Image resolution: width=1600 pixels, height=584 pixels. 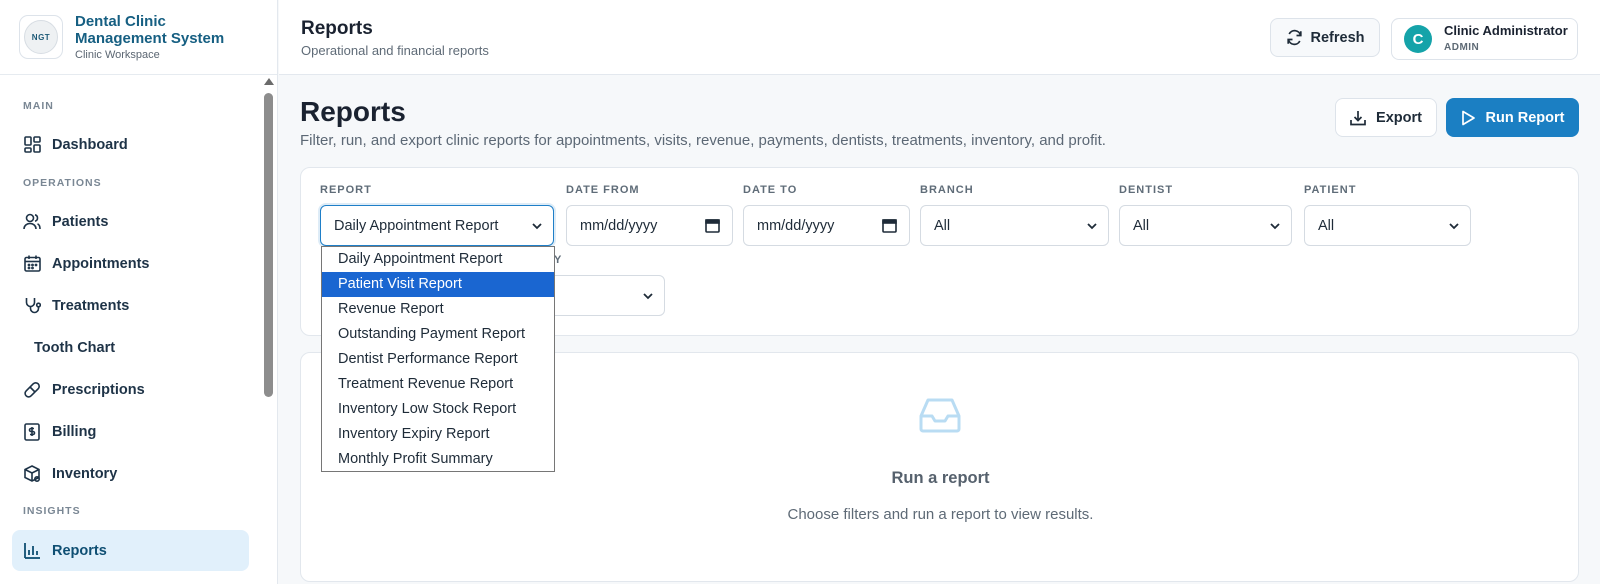 I want to click on date-to-value: mm/dd/yyyy, so click(x=796, y=225).